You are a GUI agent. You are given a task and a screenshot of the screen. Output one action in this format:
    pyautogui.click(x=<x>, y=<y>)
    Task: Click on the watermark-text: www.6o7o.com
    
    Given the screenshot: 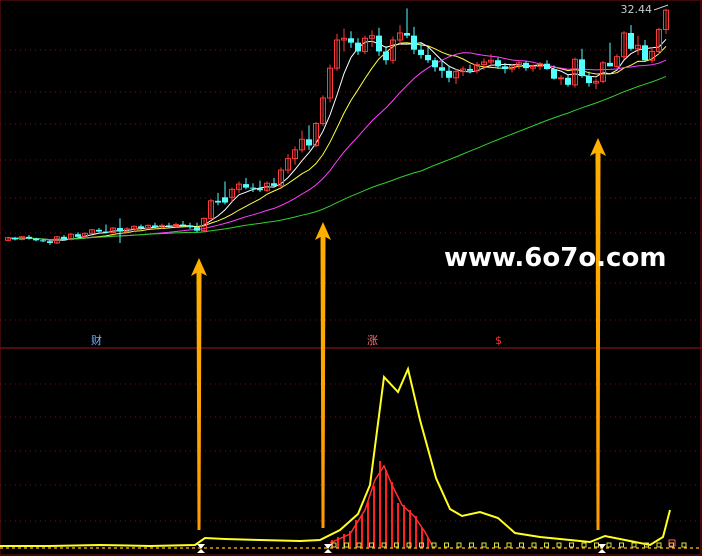 What is the action you would take?
    pyautogui.click(x=555, y=258)
    